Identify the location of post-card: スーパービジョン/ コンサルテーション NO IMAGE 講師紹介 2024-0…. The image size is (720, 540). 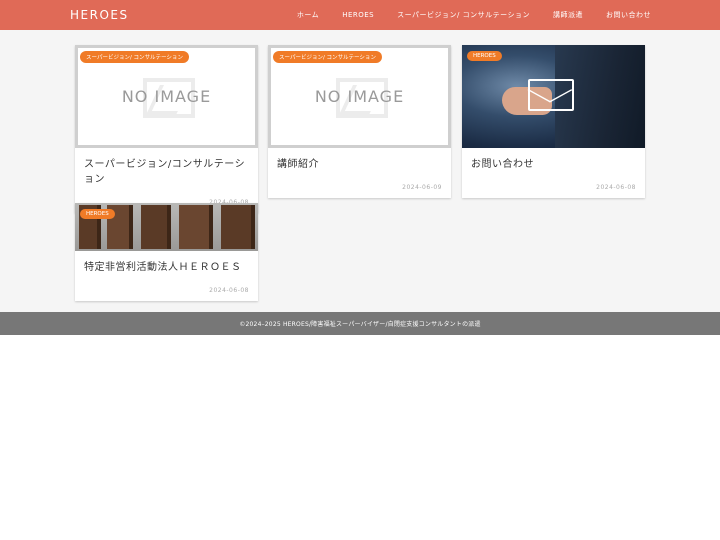
(359, 121).